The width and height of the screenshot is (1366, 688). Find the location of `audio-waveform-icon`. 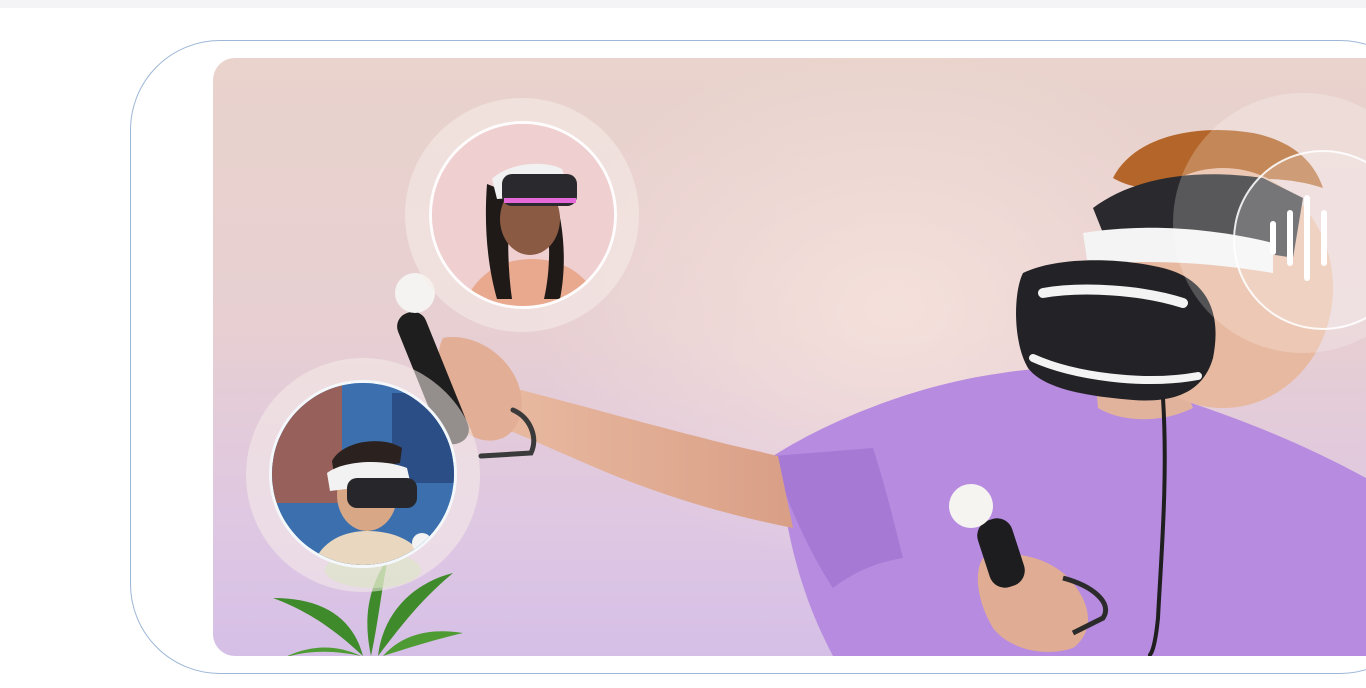

audio-waveform-icon is located at coordinates (1298, 238).